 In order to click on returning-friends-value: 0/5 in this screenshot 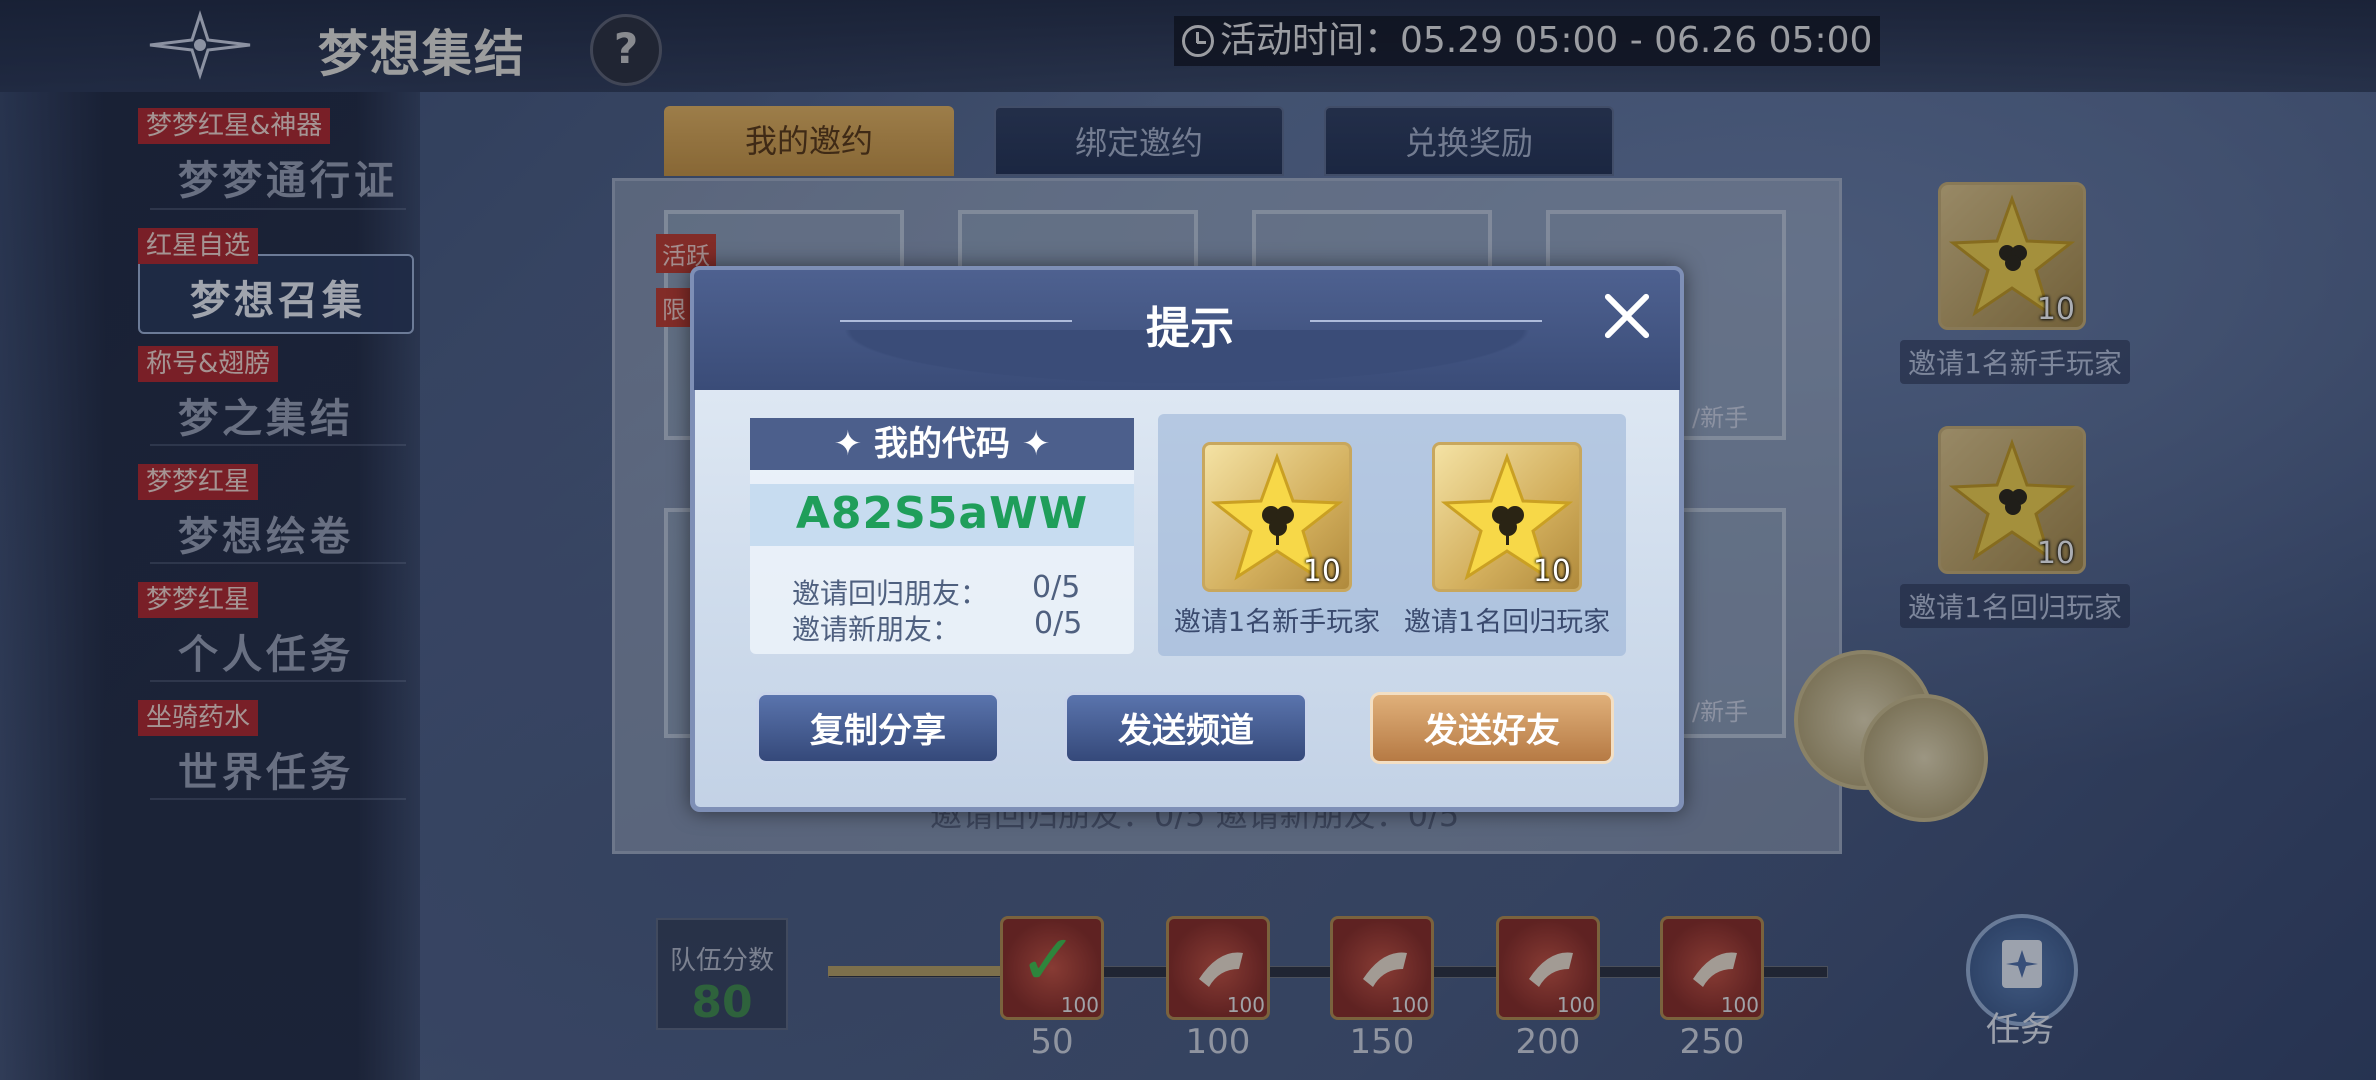, I will do `click(1056, 587)`.